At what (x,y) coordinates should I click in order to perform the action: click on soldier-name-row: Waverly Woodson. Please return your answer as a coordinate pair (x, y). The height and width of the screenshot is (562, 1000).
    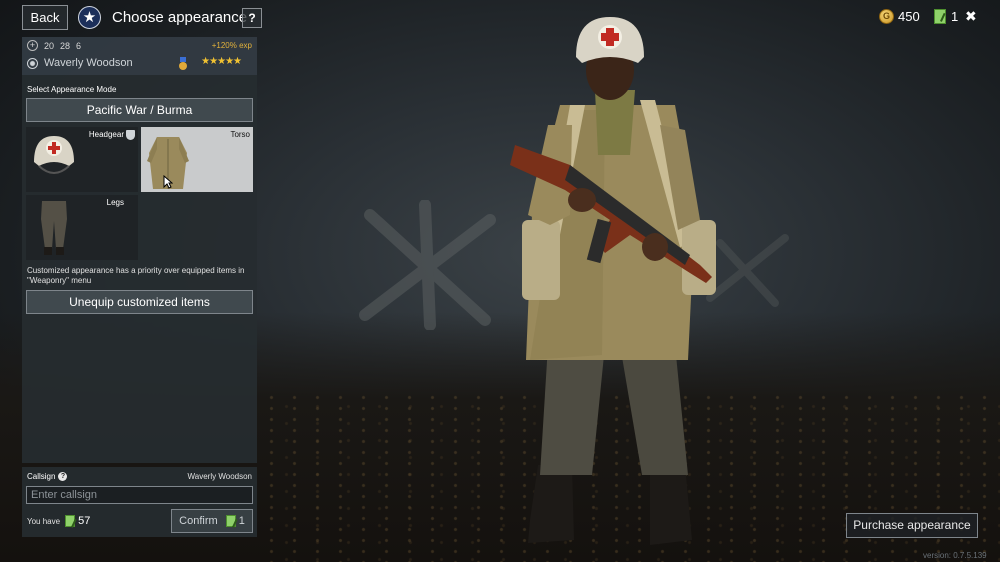
    Looking at the image, I should click on (80, 63).